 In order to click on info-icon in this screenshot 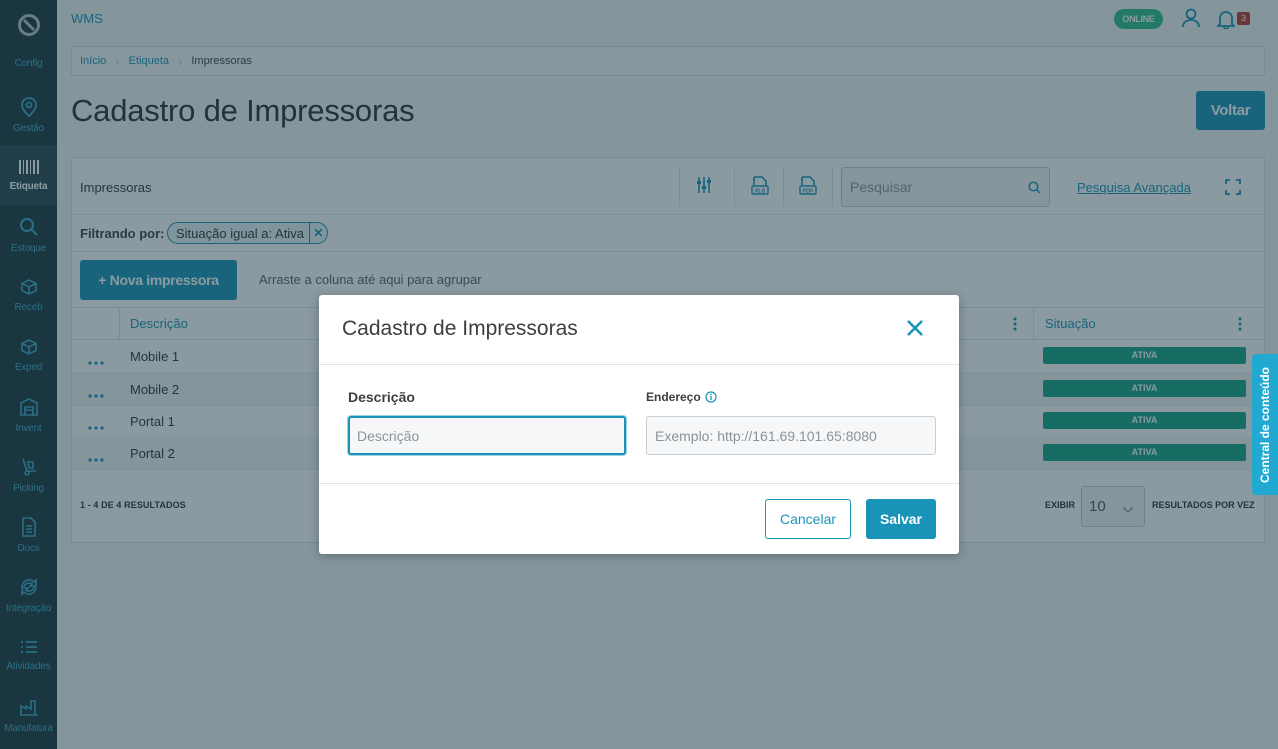, I will do `click(711, 397)`.